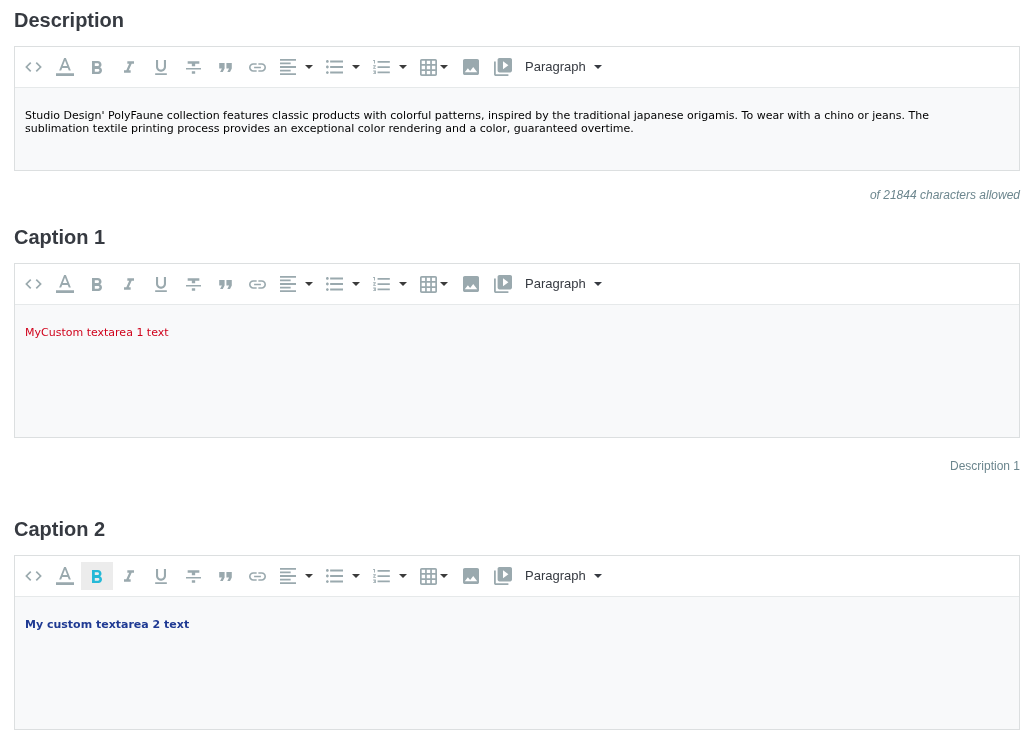  Describe the element at coordinates (60, 237) in the screenshot. I see `section-heading: Caption 1` at that location.